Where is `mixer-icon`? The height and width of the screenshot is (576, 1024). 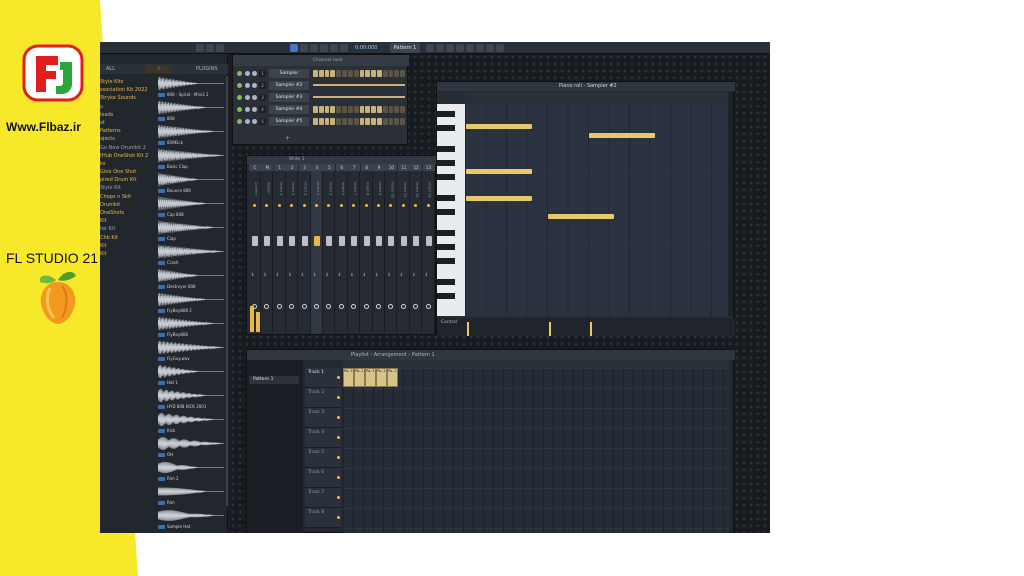 mixer-icon is located at coordinates (460, 48).